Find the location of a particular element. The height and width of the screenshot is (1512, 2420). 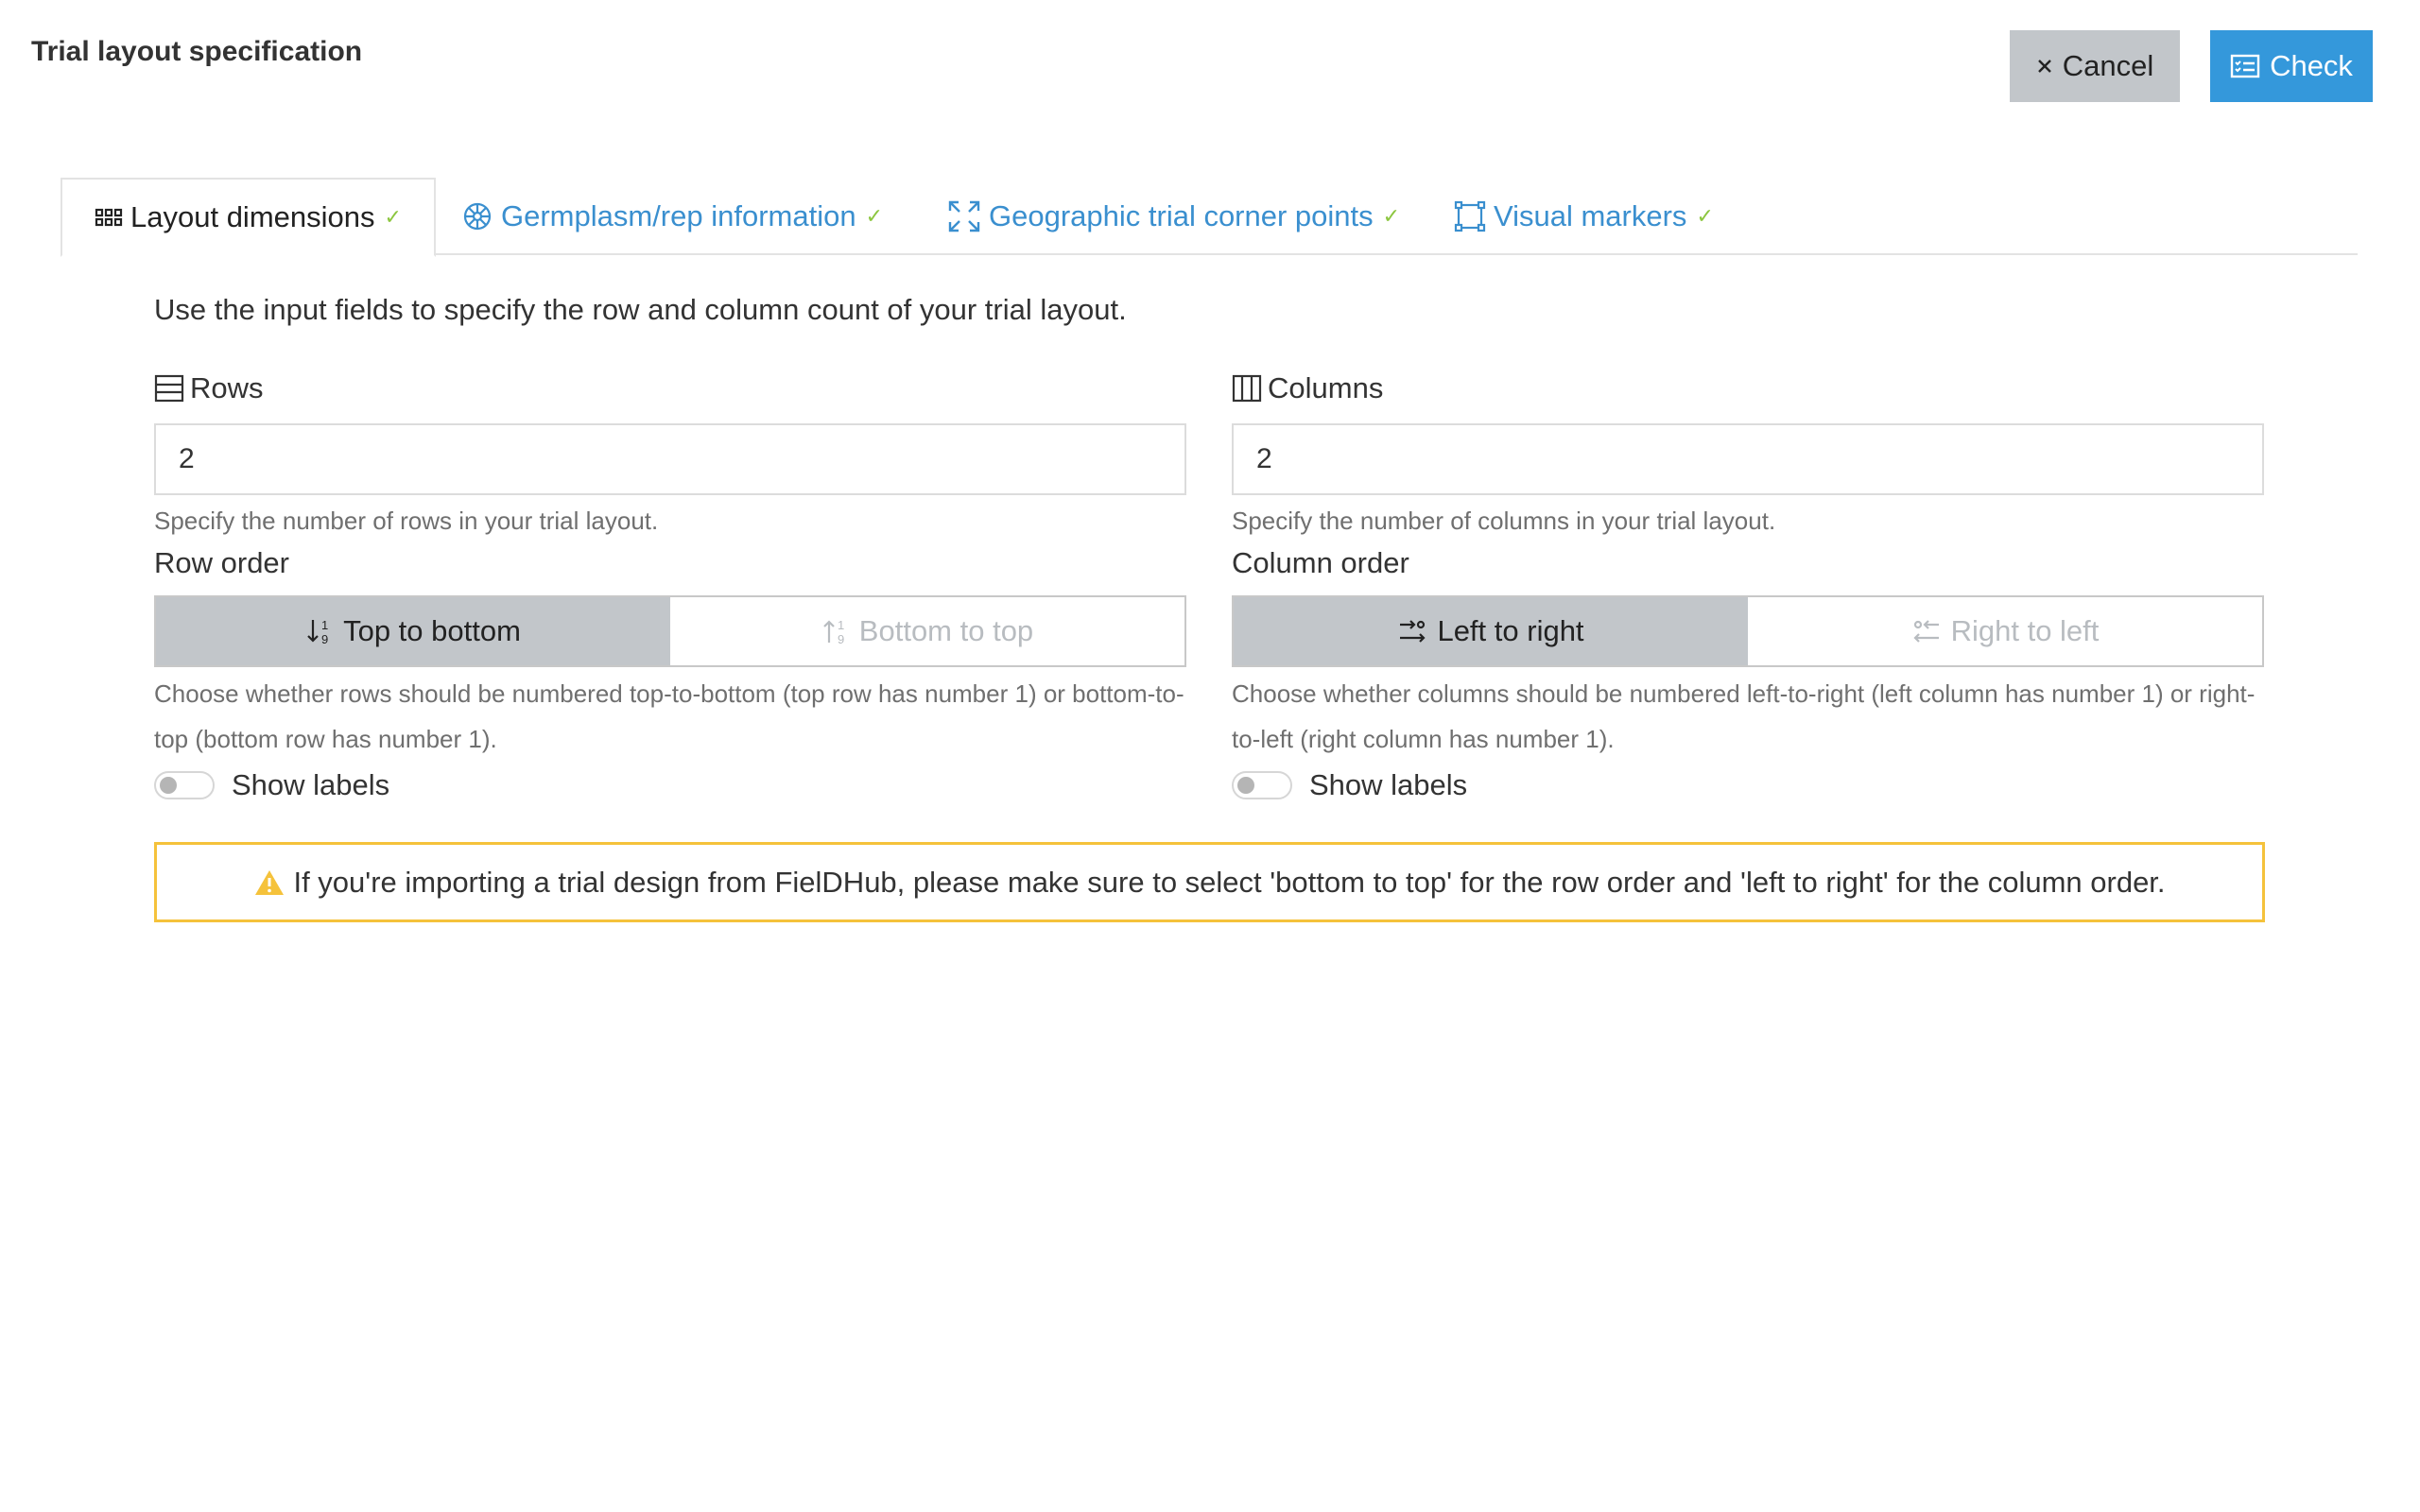

cancel-button: Cancel is located at coordinates (2095, 66).